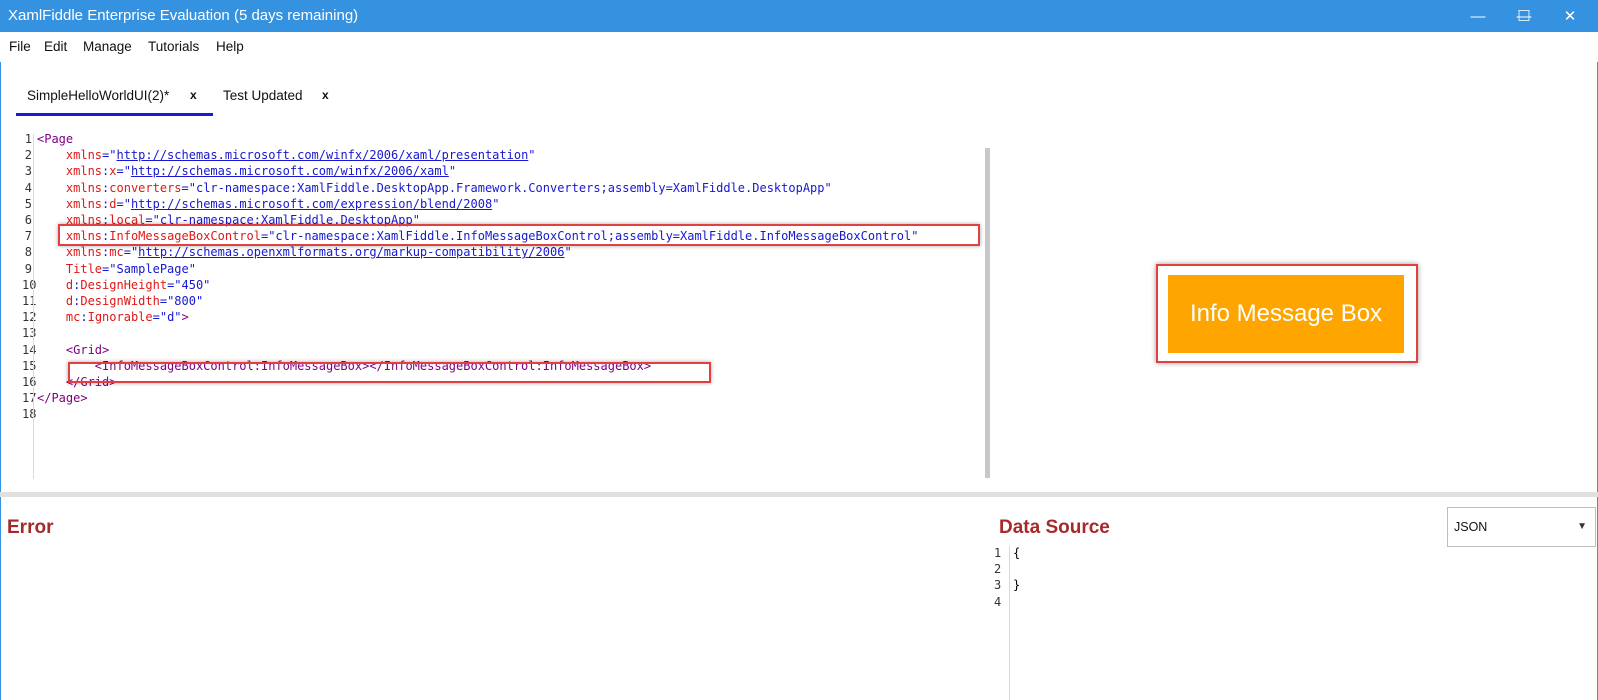  What do you see at coordinates (28, 252) in the screenshot?
I see `line-number: 8` at bounding box center [28, 252].